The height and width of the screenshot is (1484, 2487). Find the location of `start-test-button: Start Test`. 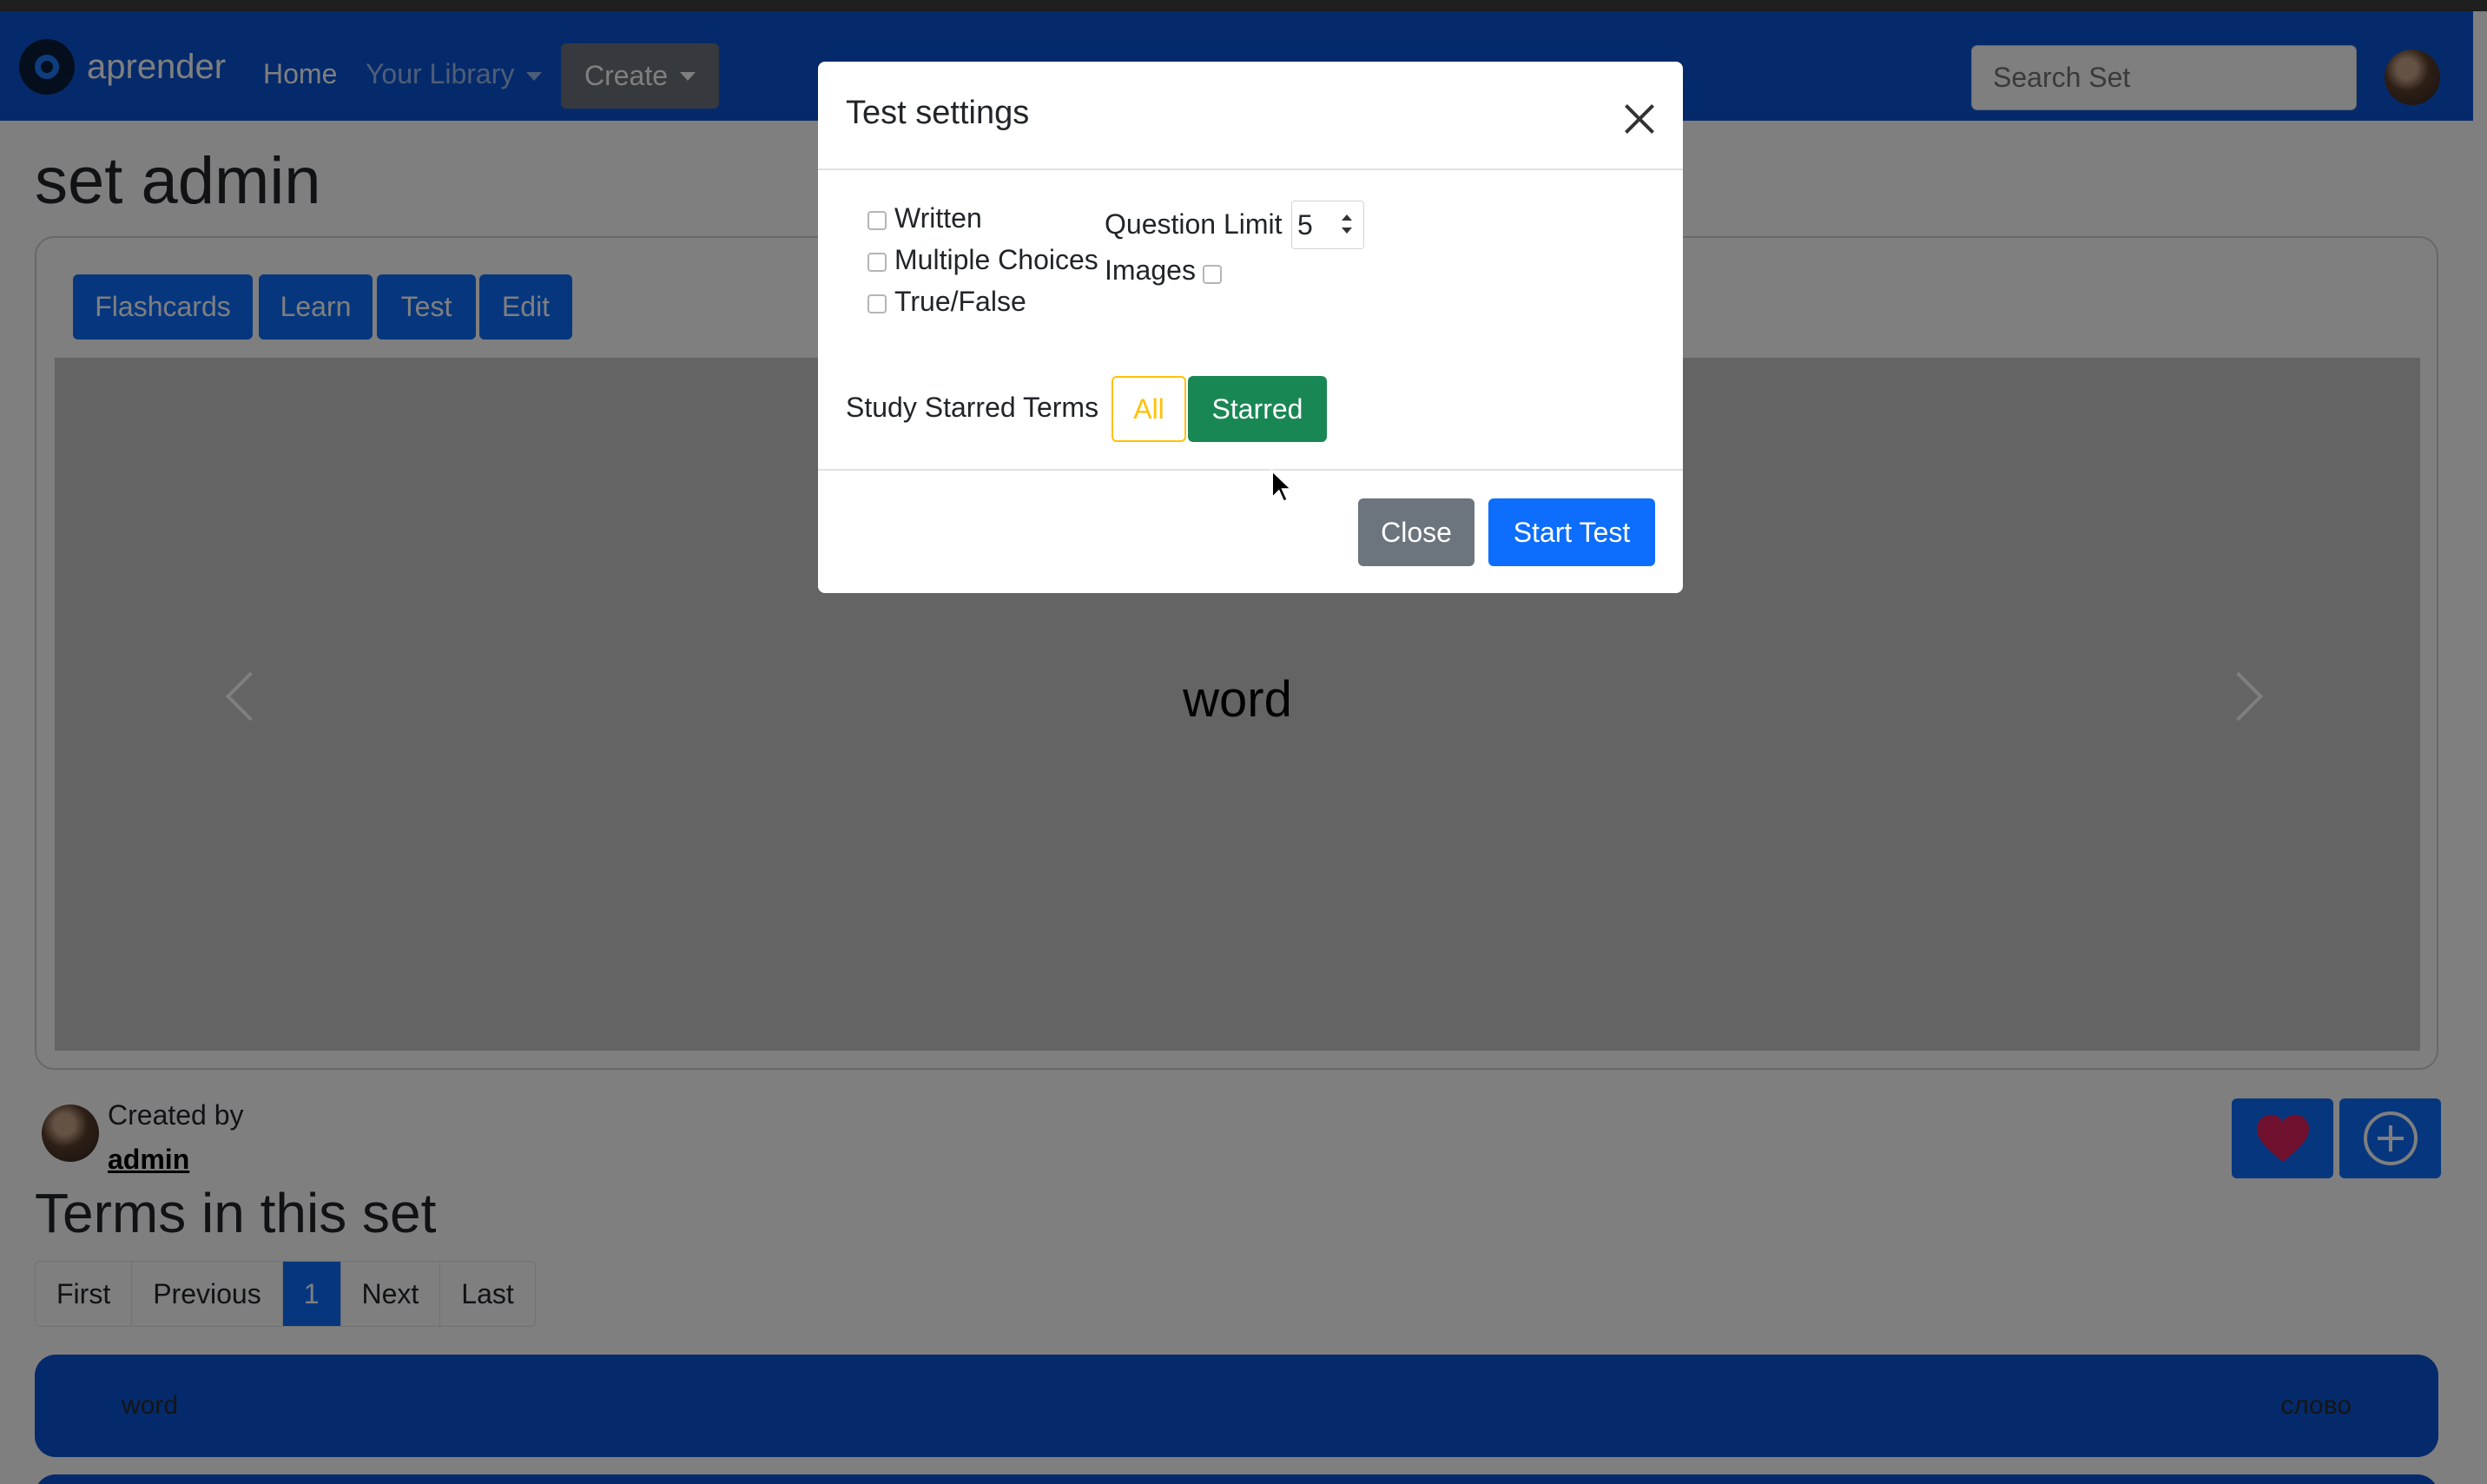

start-test-button: Start Test is located at coordinates (1571, 532).